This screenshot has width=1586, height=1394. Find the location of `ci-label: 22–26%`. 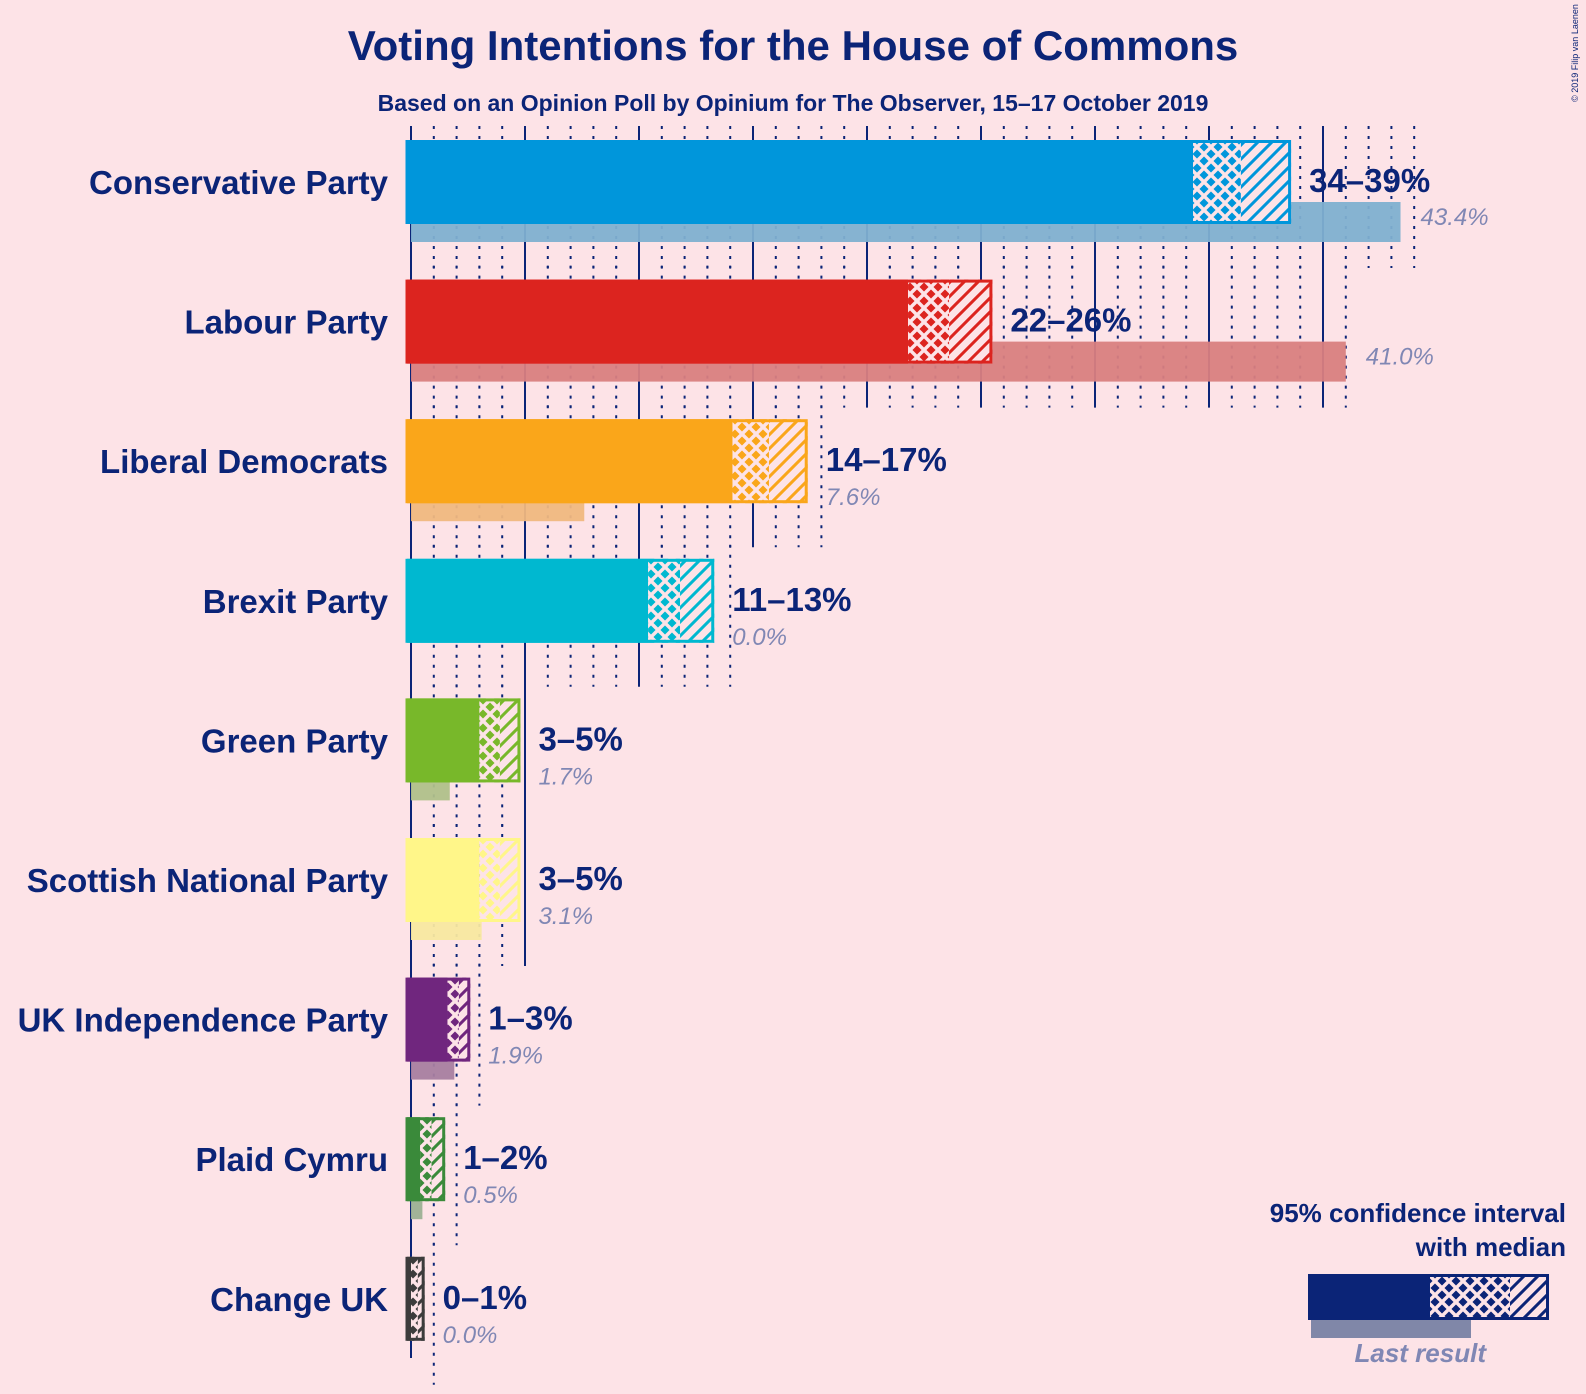

ci-label: 22–26% is located at coordinates (1070, 320).